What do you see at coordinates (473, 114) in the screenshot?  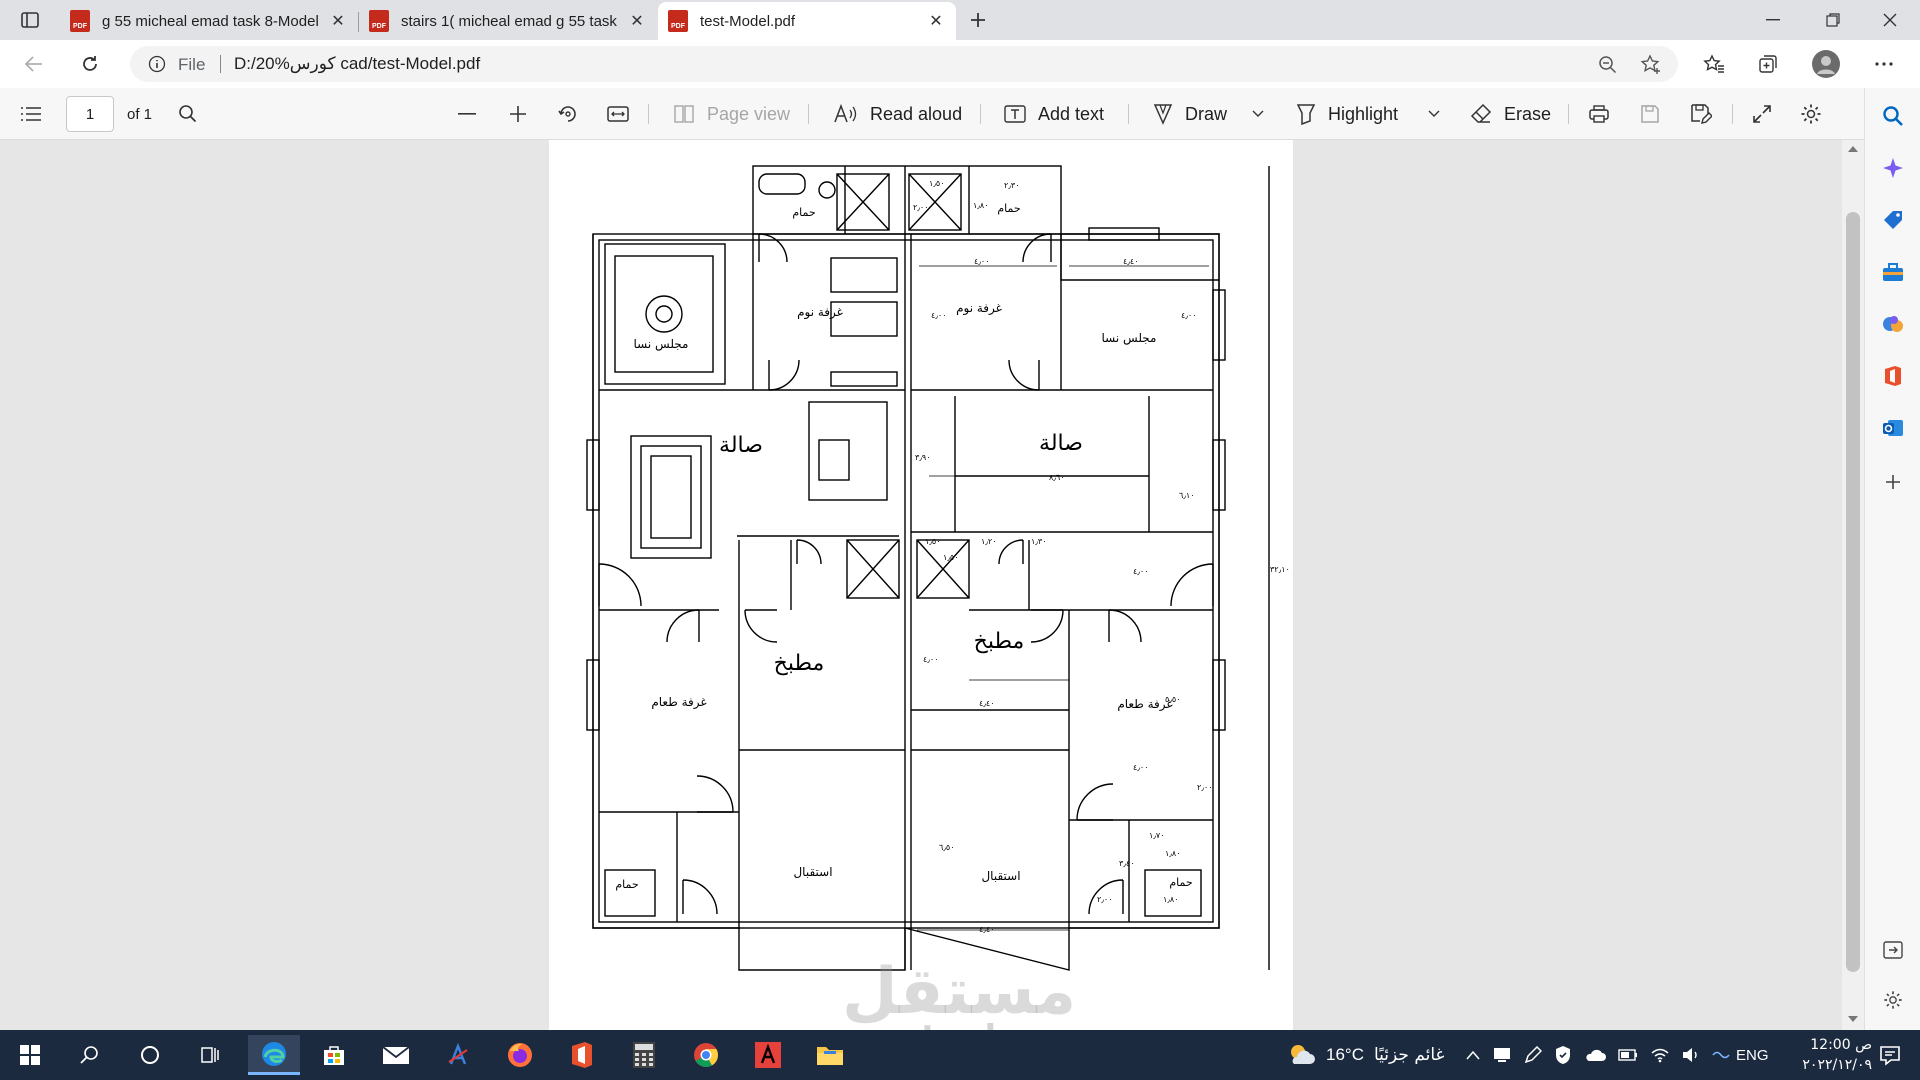 I see `zoom-out-button` at bounding box center [473, 114].